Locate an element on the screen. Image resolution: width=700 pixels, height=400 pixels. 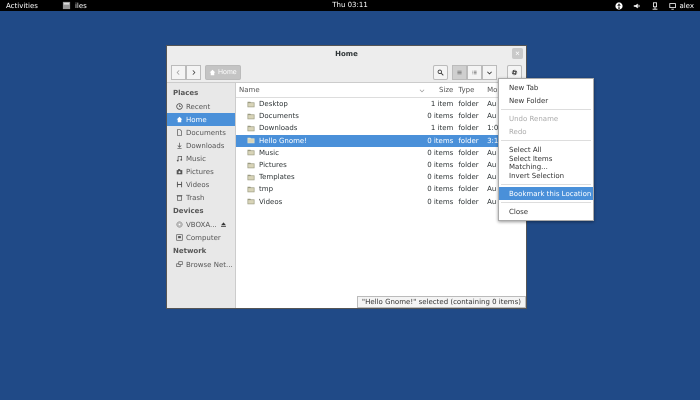
list-icon is located at coordinates (459, 72).